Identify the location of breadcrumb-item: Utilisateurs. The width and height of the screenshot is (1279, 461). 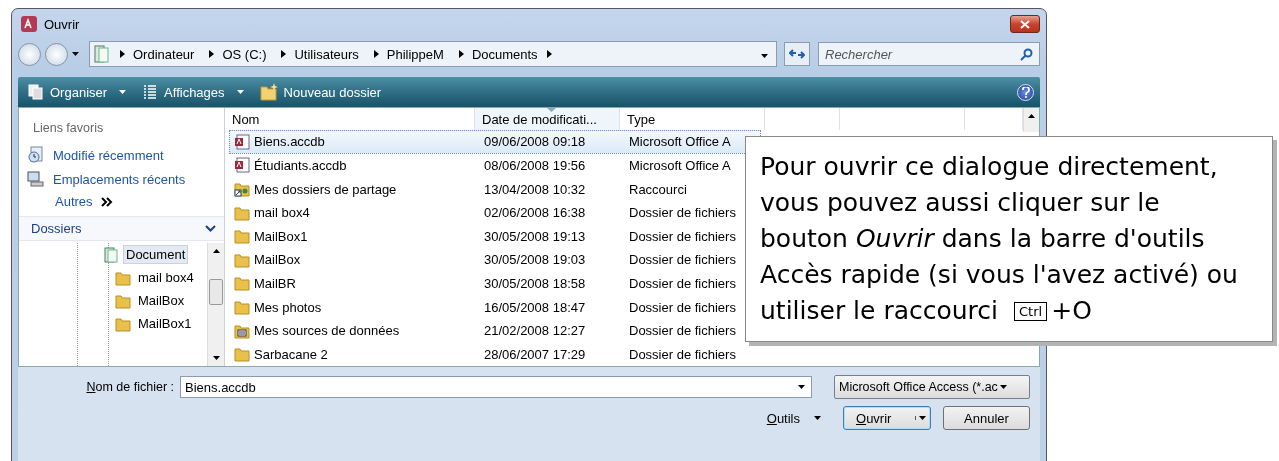
(325, 54).